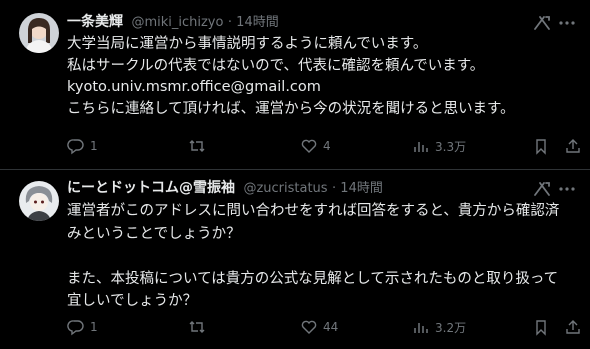 This screenshot has width=590, height=349. What do you see at coordinates (247, 44) in the screenshot?
I see `tweet-line: 大学当局に運営から事情説明するように頼んでいます。` at bounding box center [247, 44].